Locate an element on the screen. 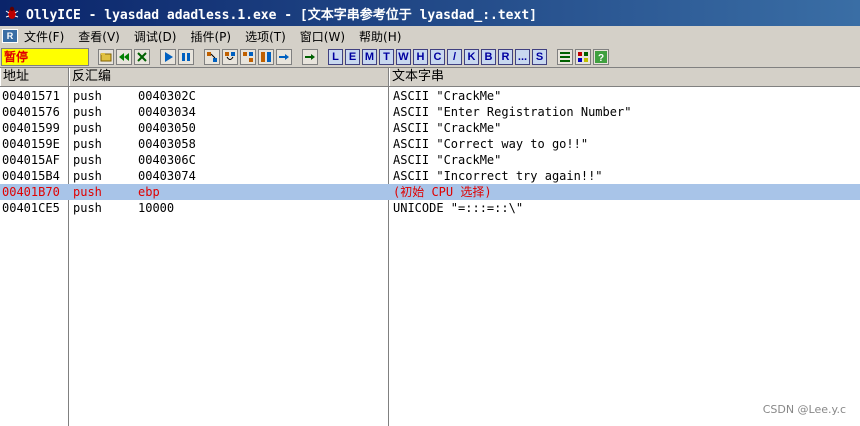  header-text-string: 文本字串 is located at coordinates (624, 77).